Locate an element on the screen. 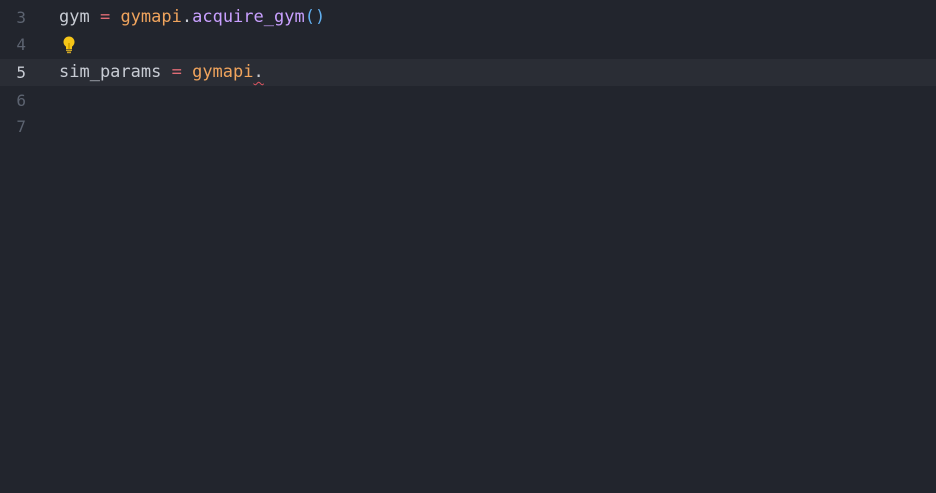 The image size is (936, 493). code-line: 6 is located at coordinates (468, 100).